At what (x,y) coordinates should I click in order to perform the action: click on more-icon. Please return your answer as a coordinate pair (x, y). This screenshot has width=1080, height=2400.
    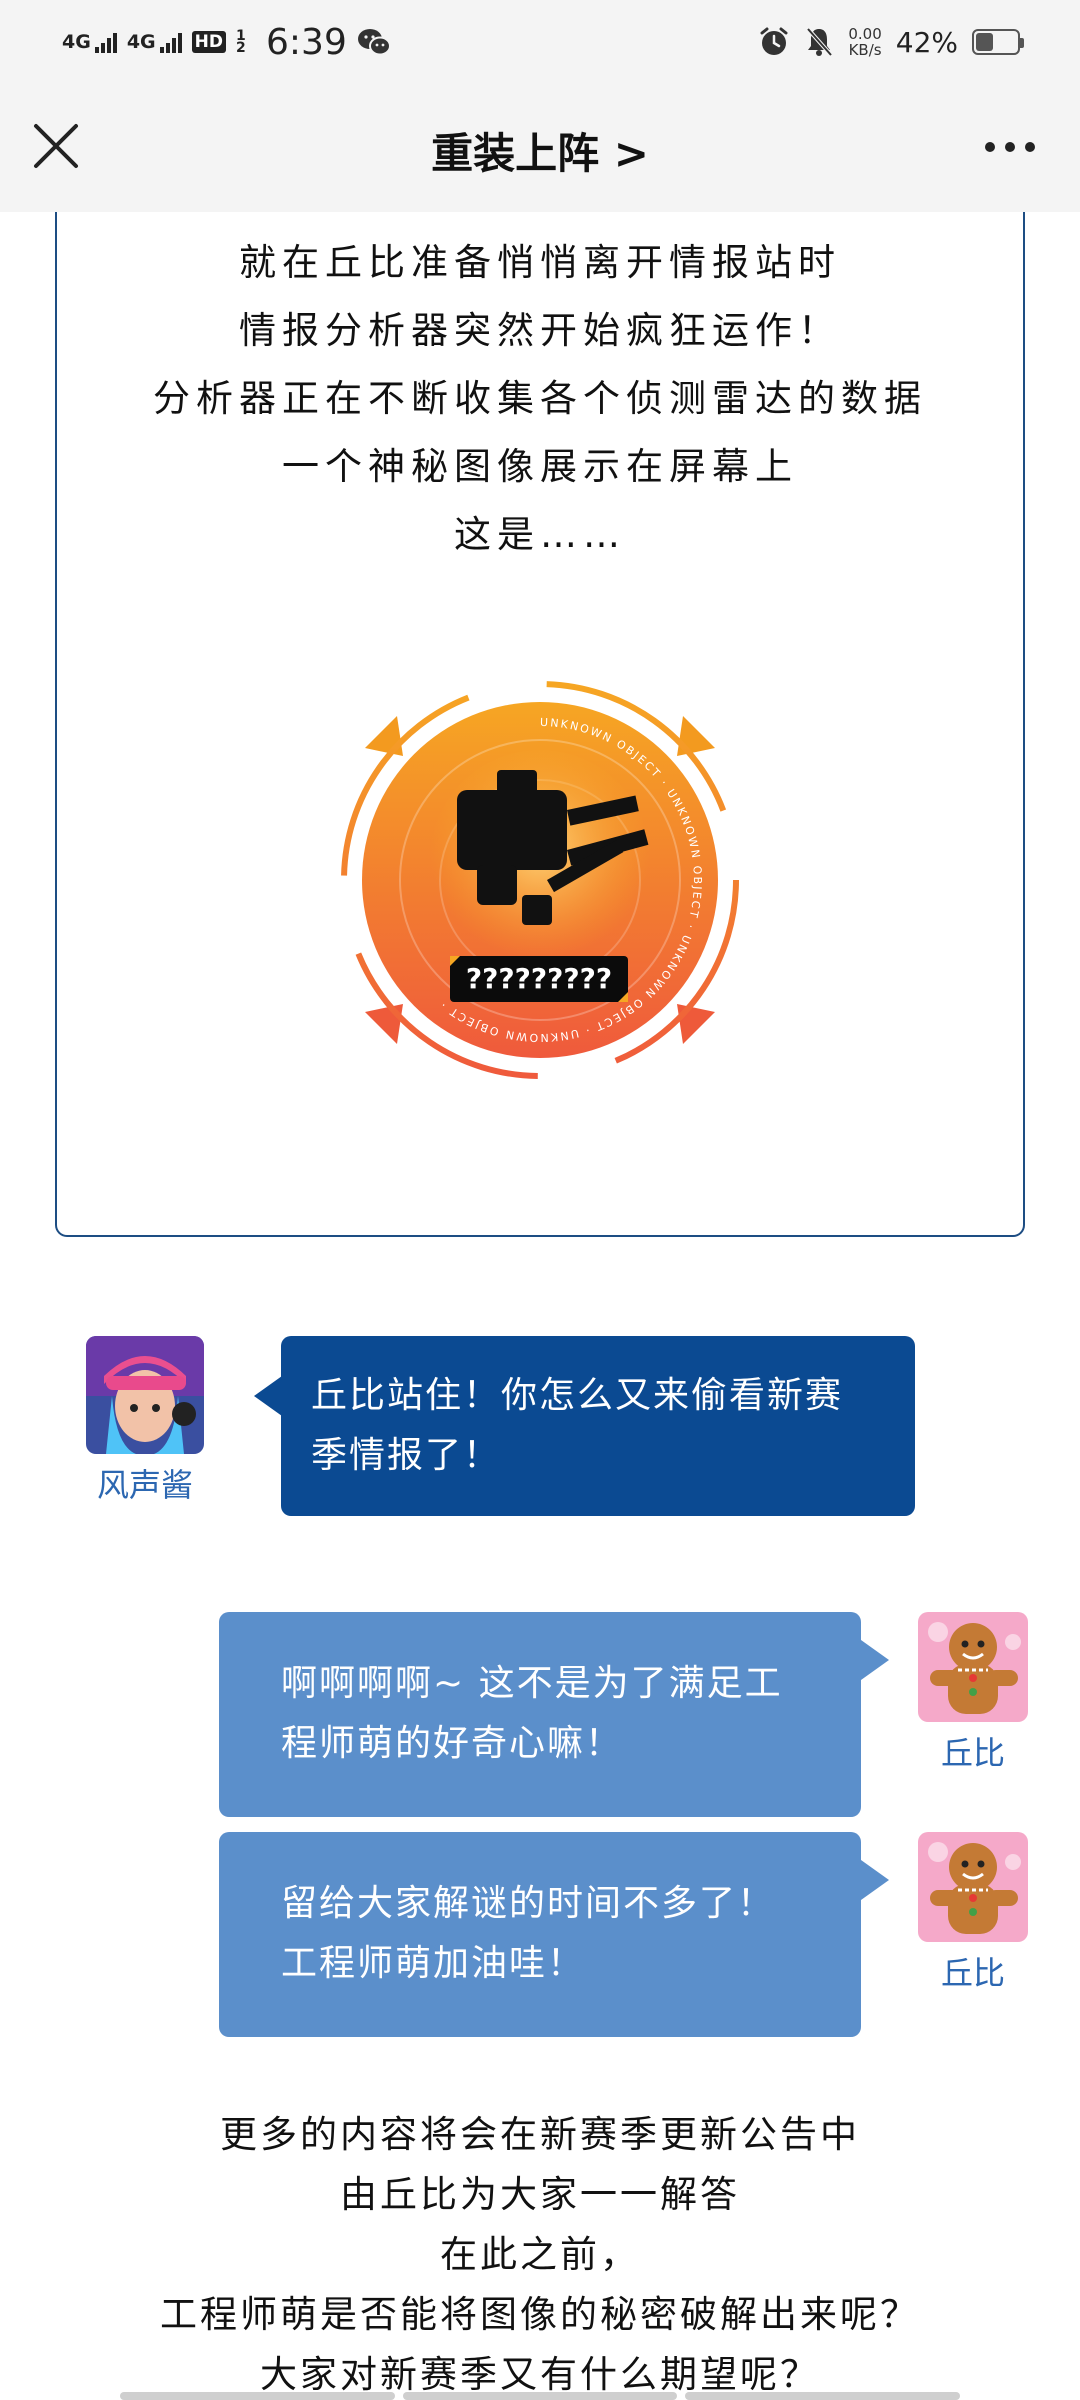
    Looking at the image, I should click on (1010, 147).